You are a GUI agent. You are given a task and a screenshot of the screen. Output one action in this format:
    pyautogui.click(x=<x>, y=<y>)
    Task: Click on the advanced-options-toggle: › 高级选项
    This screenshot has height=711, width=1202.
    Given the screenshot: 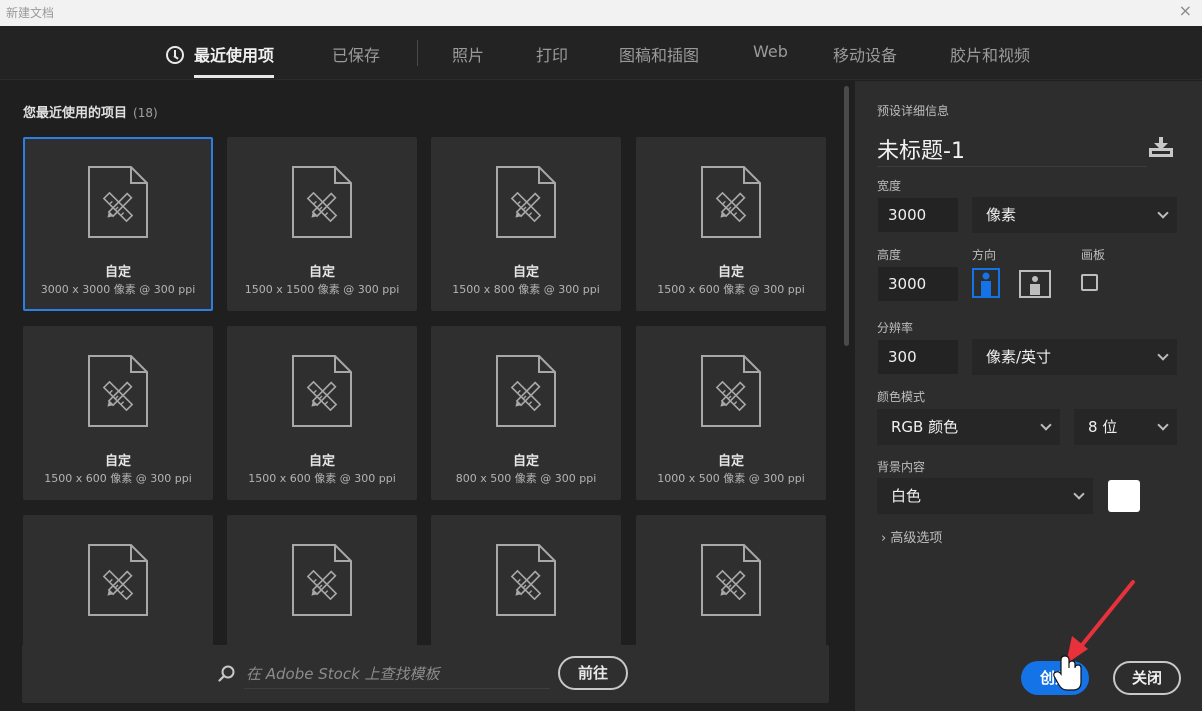 What is the action you would take?
    pyautogui.click(x=911, y=536)
    